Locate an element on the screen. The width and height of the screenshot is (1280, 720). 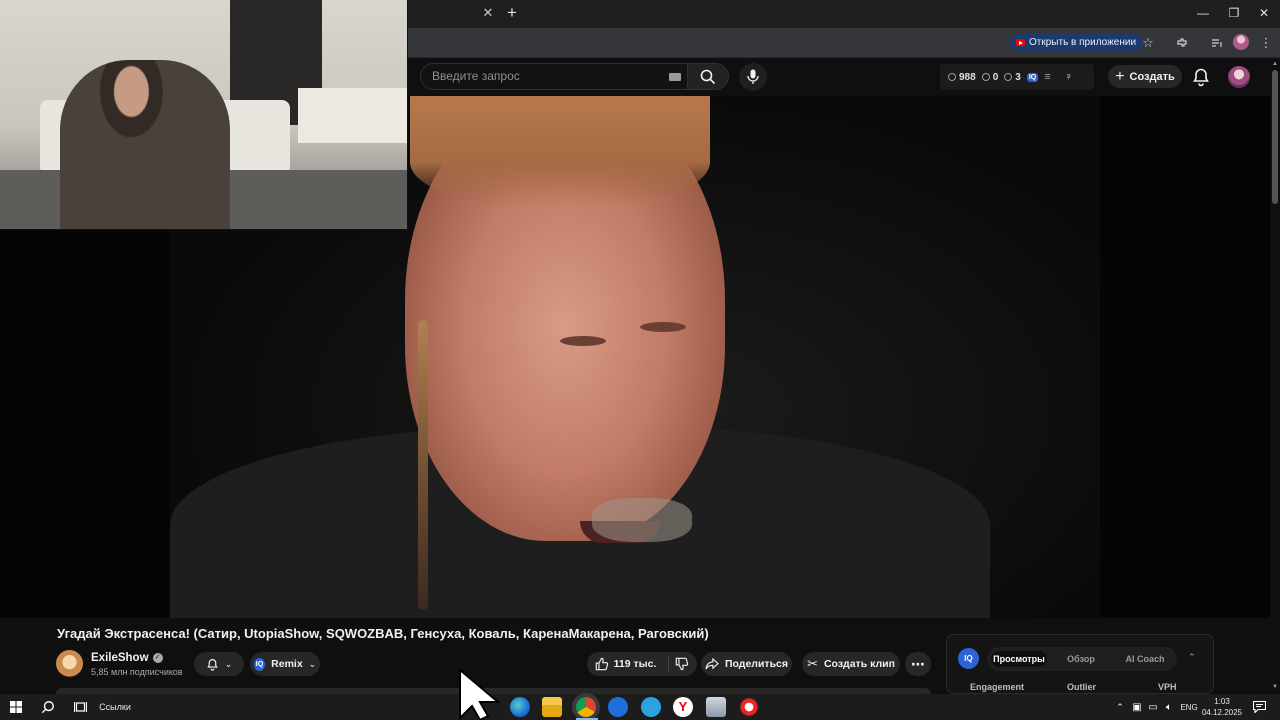
create-clip-label: Создать клип is located at coordinates (859, 664).